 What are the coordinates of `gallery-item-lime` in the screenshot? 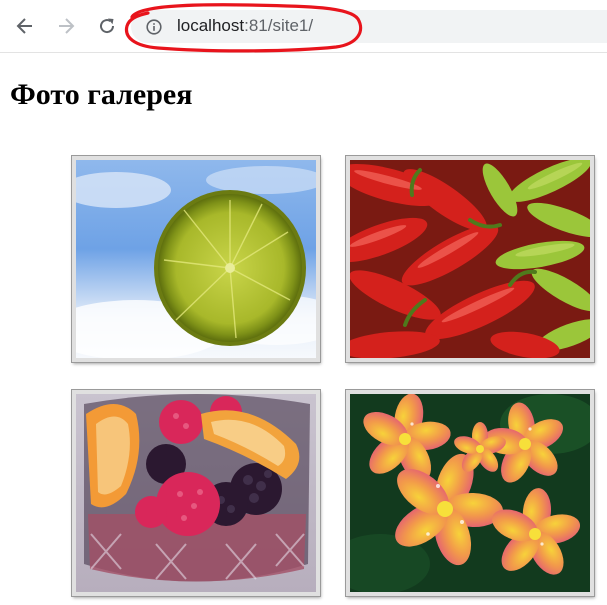 It's located at (196, 259).